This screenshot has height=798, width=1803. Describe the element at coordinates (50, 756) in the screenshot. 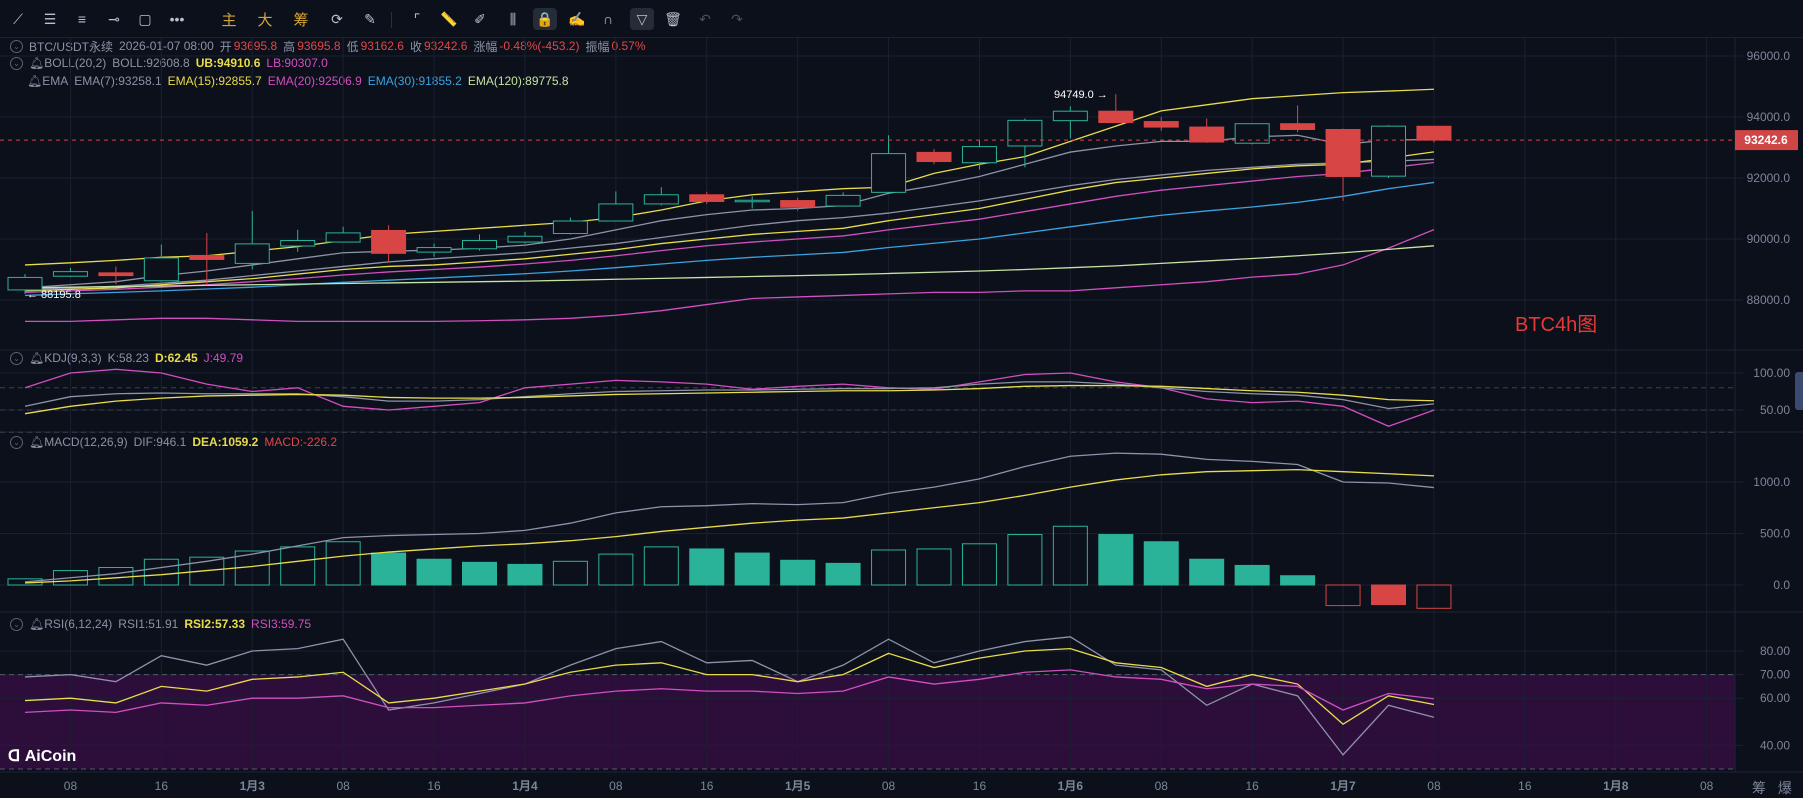

I see `logo-text: AiCoin` at that location.